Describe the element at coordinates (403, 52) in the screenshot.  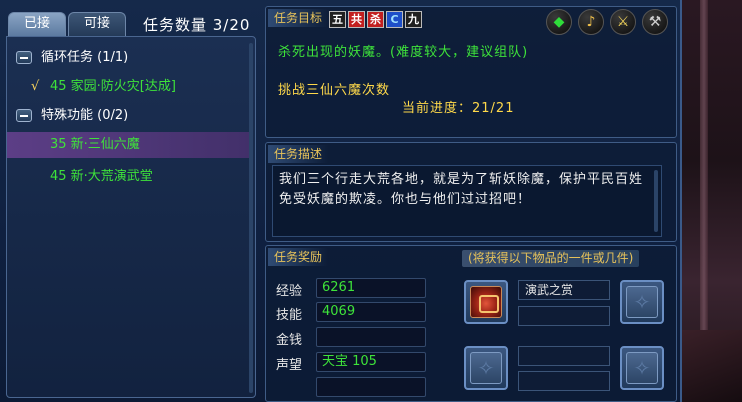
I see `goal-text: 杀死出现的妖魔。(难度较大，建议组队)` at that location.